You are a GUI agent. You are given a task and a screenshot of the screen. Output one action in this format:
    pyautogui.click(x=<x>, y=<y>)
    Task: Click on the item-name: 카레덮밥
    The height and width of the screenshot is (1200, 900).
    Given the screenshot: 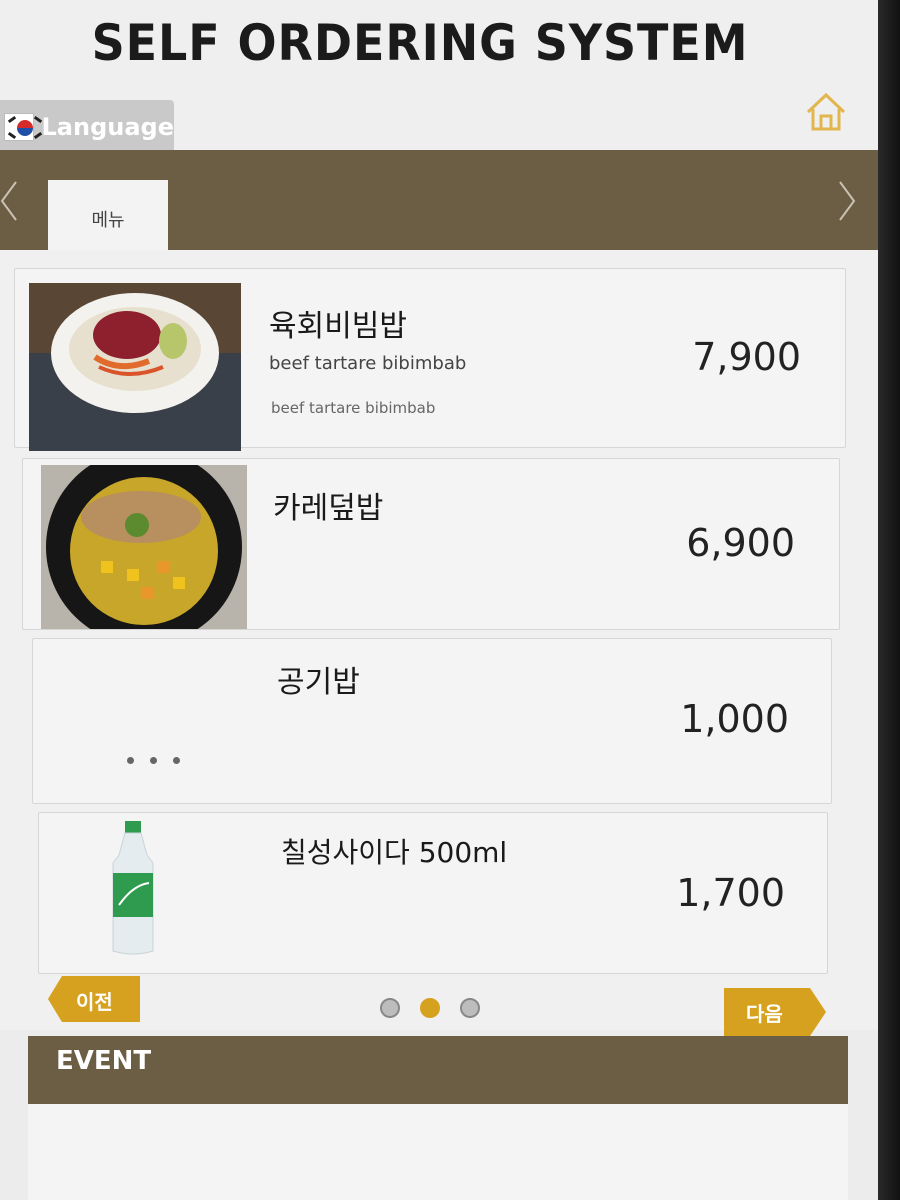 What is the action you would take?
    pyautogui.click(x=328, y=508)
    